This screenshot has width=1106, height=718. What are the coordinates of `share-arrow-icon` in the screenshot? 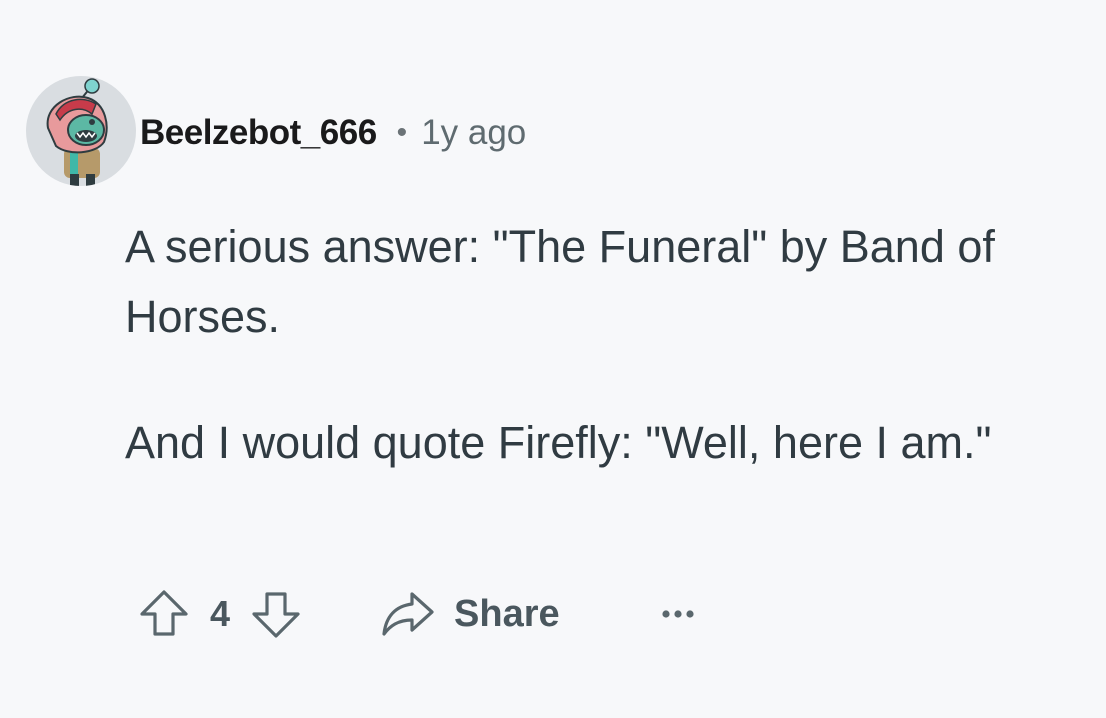 It's located at (408, 614).